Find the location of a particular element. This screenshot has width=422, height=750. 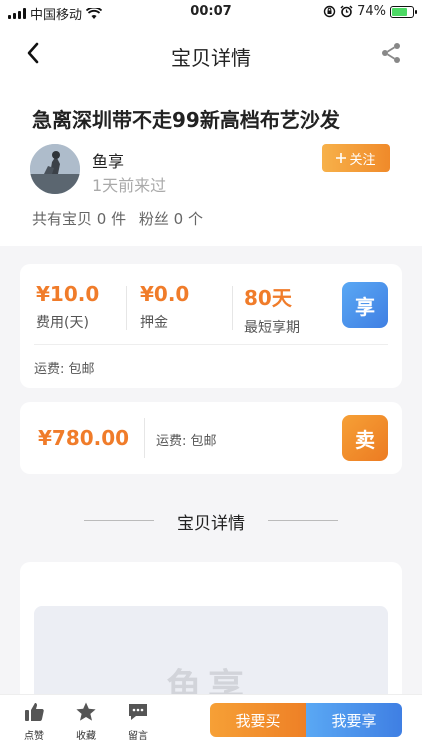

alarm-icon is located at coordinates (346, 11).